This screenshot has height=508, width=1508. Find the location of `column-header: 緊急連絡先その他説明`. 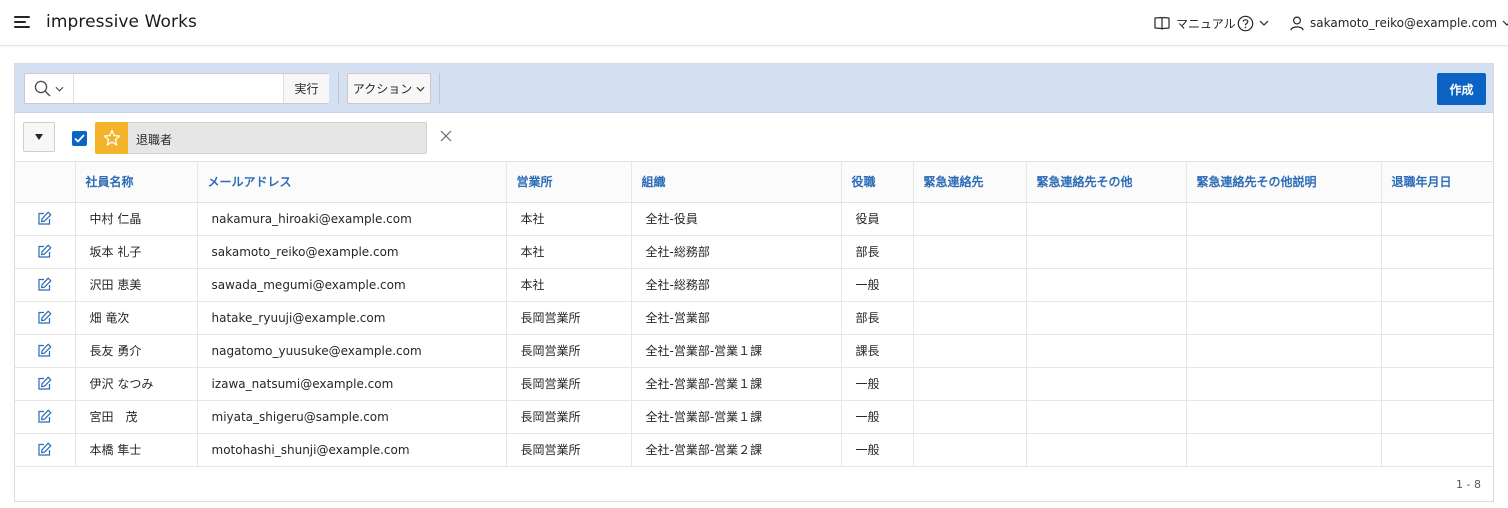

column-header: 緊急連絡先その他説明 is located at coordinates (1284, 182).